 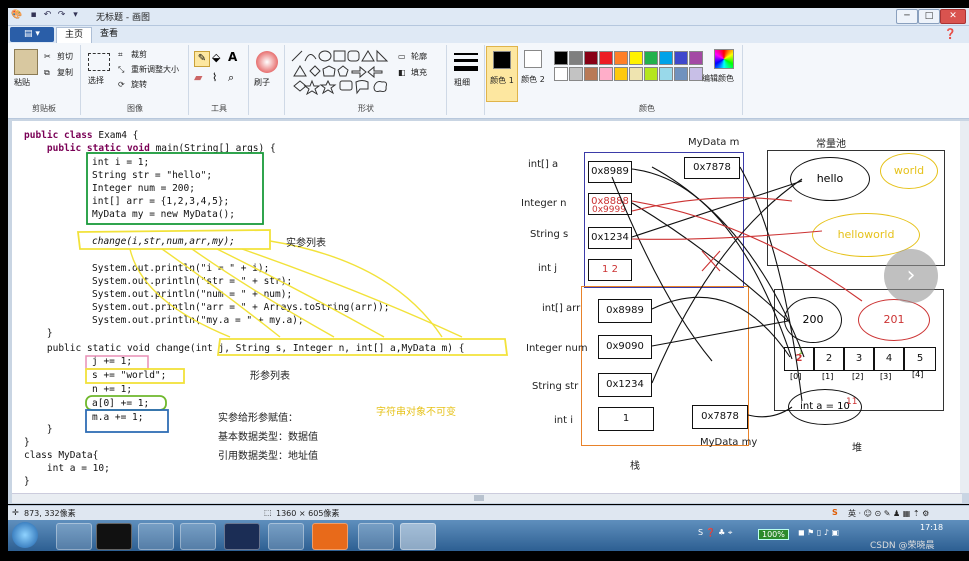 I want to click on taskbar-presentation-icon, so click(x=330, y=536).